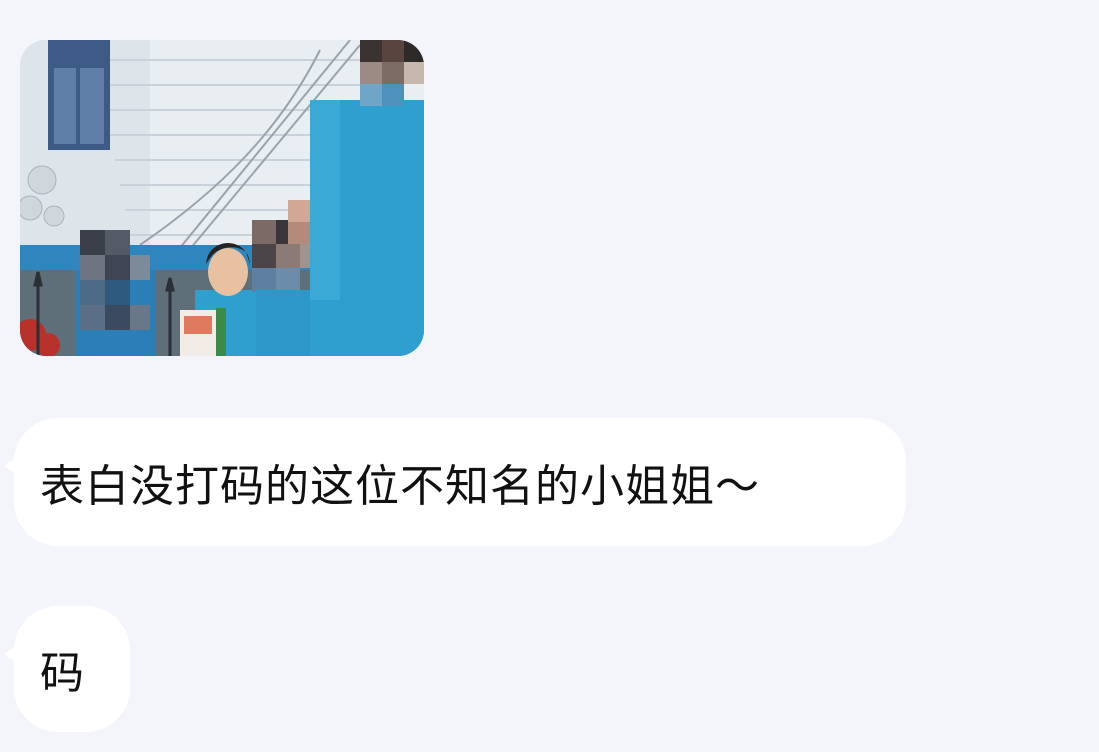  I want to click on text-message-bubble: 表白没打码的这位不知名的小姐姐～, so click(455, 482).